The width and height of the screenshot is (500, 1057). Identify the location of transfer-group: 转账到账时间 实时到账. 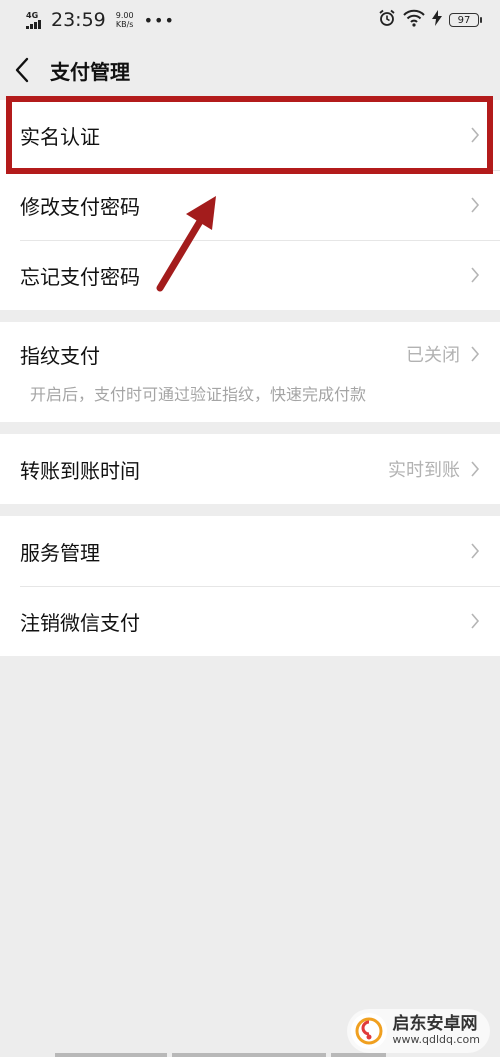
(250, 469).